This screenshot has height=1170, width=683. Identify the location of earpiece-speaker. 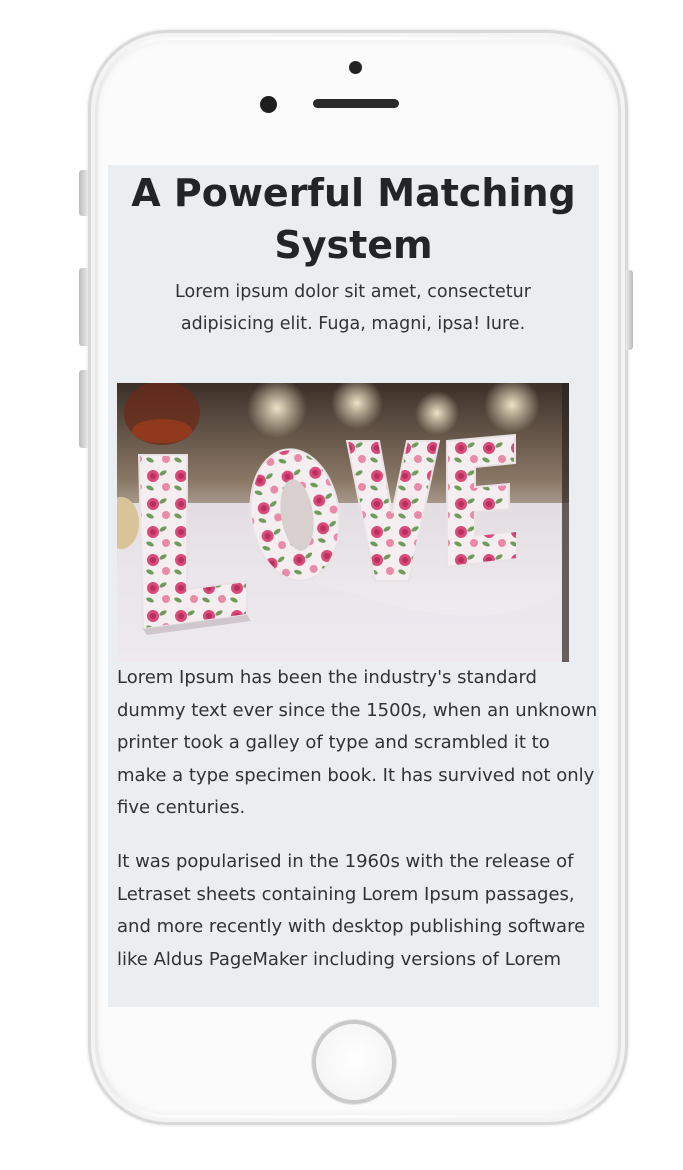
(356, 103).